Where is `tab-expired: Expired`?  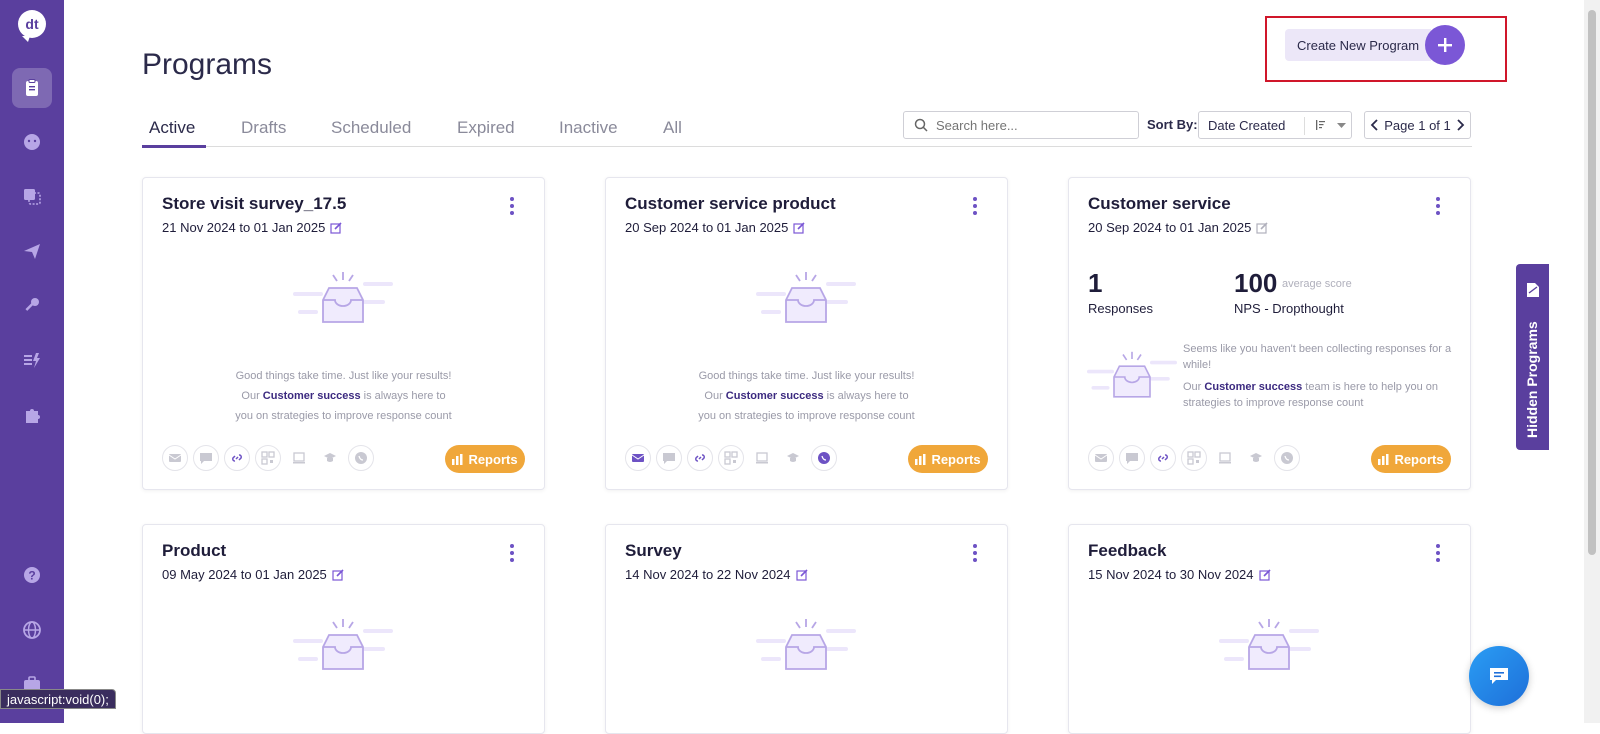 tab-expired: Expired is located at coordinates (486, 128).